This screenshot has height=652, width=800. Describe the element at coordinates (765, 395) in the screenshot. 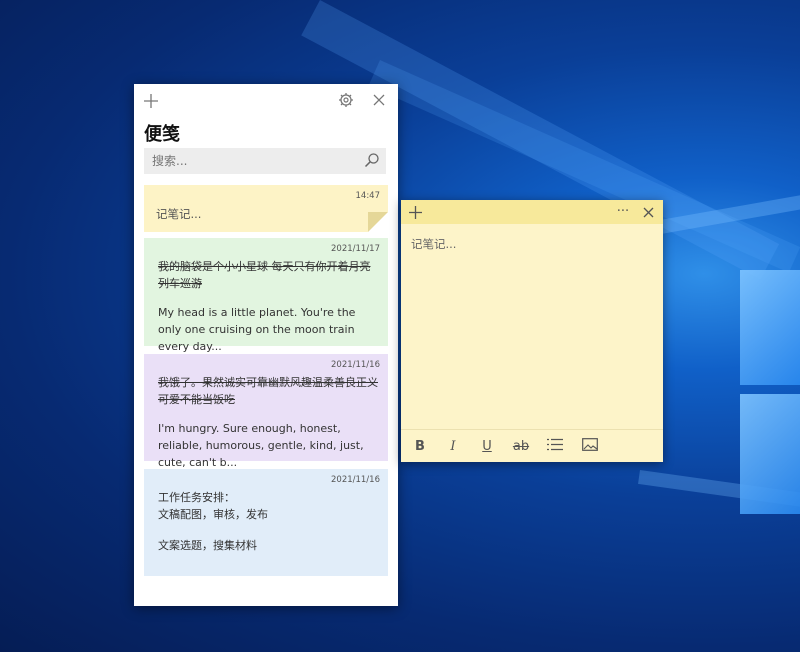

I see `windows-logo` at that location.